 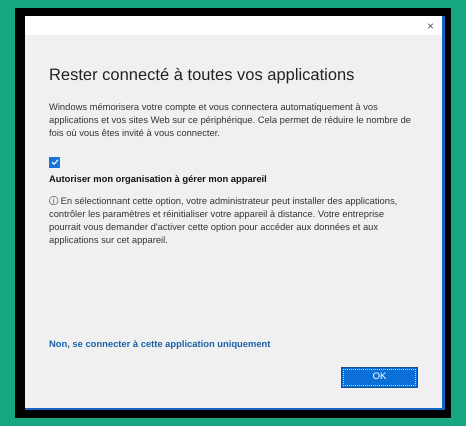 What do you see at coordinates (223, 220) in the screenshot?
I see `info-text: ⓘ En sélectionnant cette option, votre administrateur peut installer des applications, contrôler les paramètres et réinitialiser votre appareil à distance. Votre entreprise pourrait vous demander d'activer cette option pour accéder aux données et aux applications sur cet appareil.` at bounding box center [223, 220].